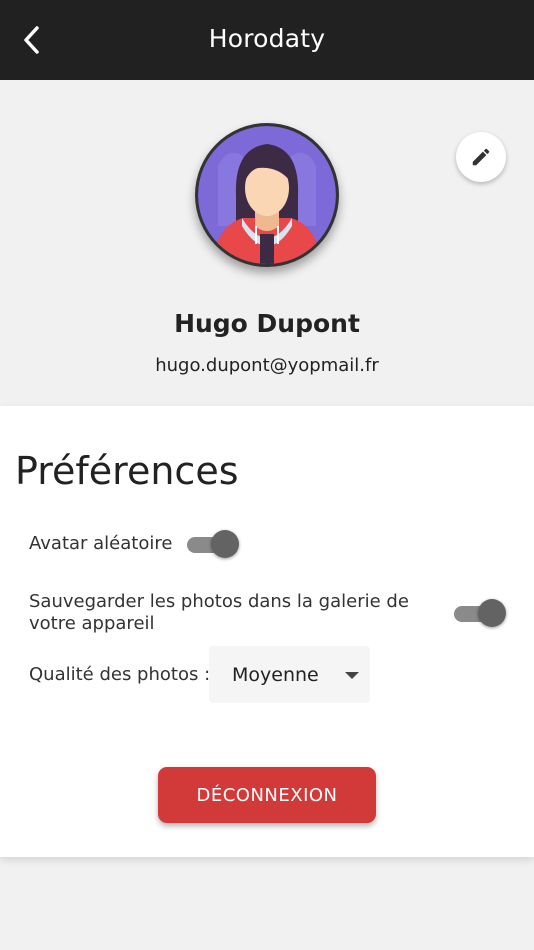  Describe the element at coordinates (267, 323) in the screenshot. I see `user-name: Hugo Dupont` at that location.